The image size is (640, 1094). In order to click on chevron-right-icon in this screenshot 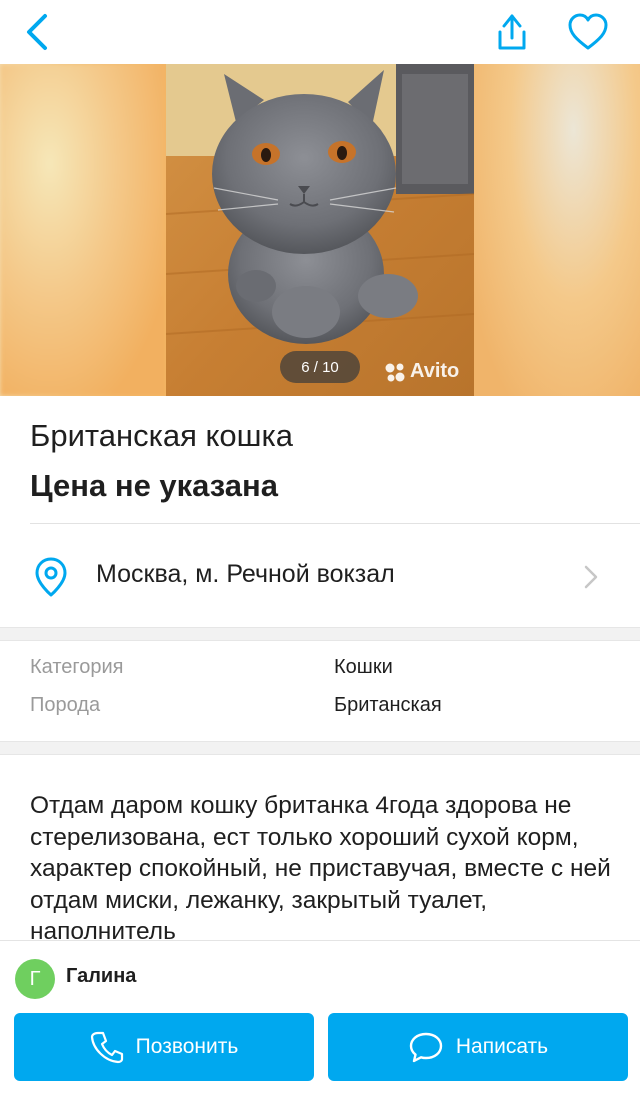, I will do `click(591, 577)`.